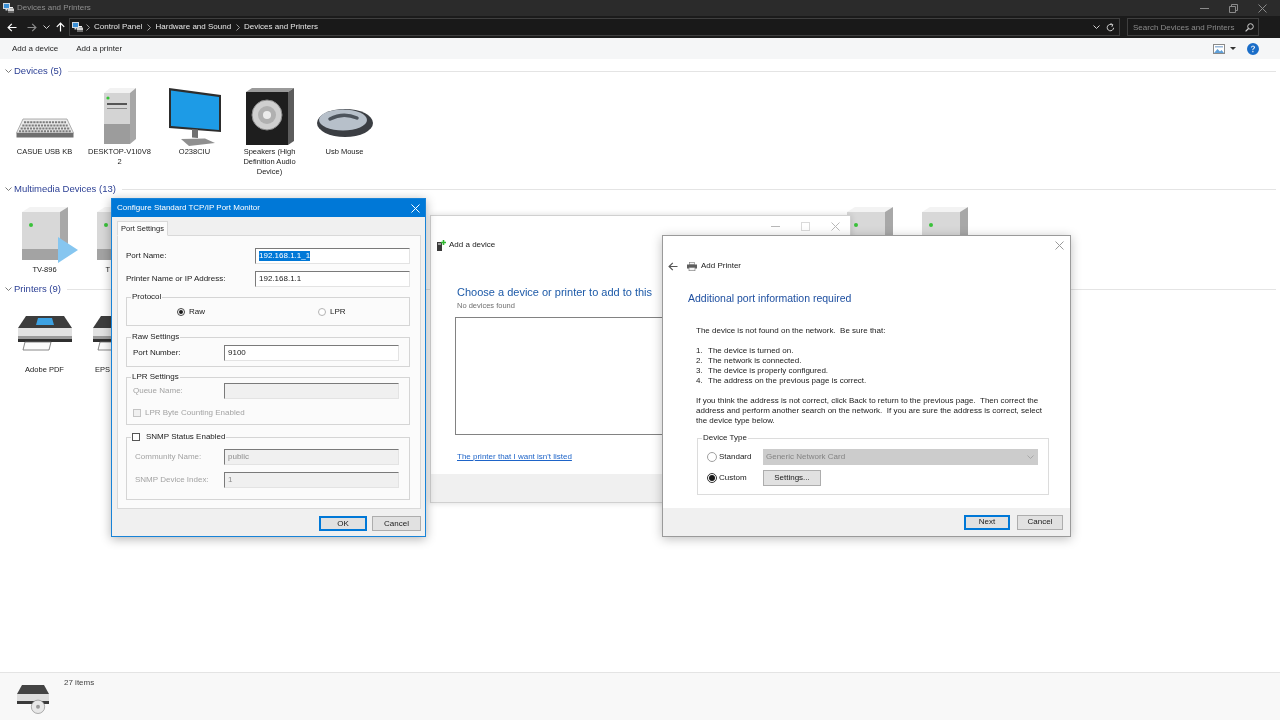  What do you see at coordinates (1224, 48) in the screenshot?
I see `view-options-button` at bounding box center [1224, 48].